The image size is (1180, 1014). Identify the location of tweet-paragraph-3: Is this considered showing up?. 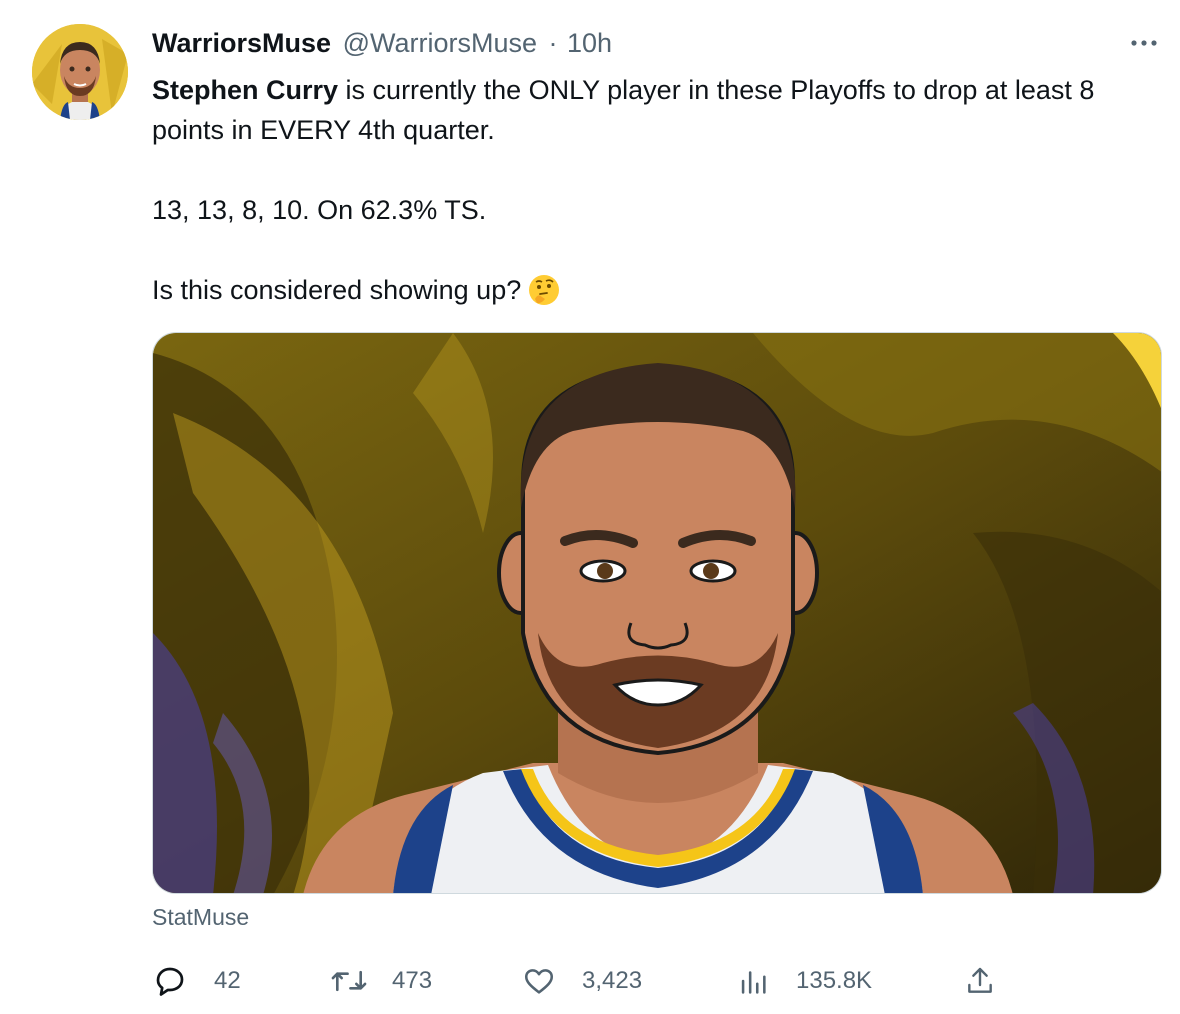
(647, 290).